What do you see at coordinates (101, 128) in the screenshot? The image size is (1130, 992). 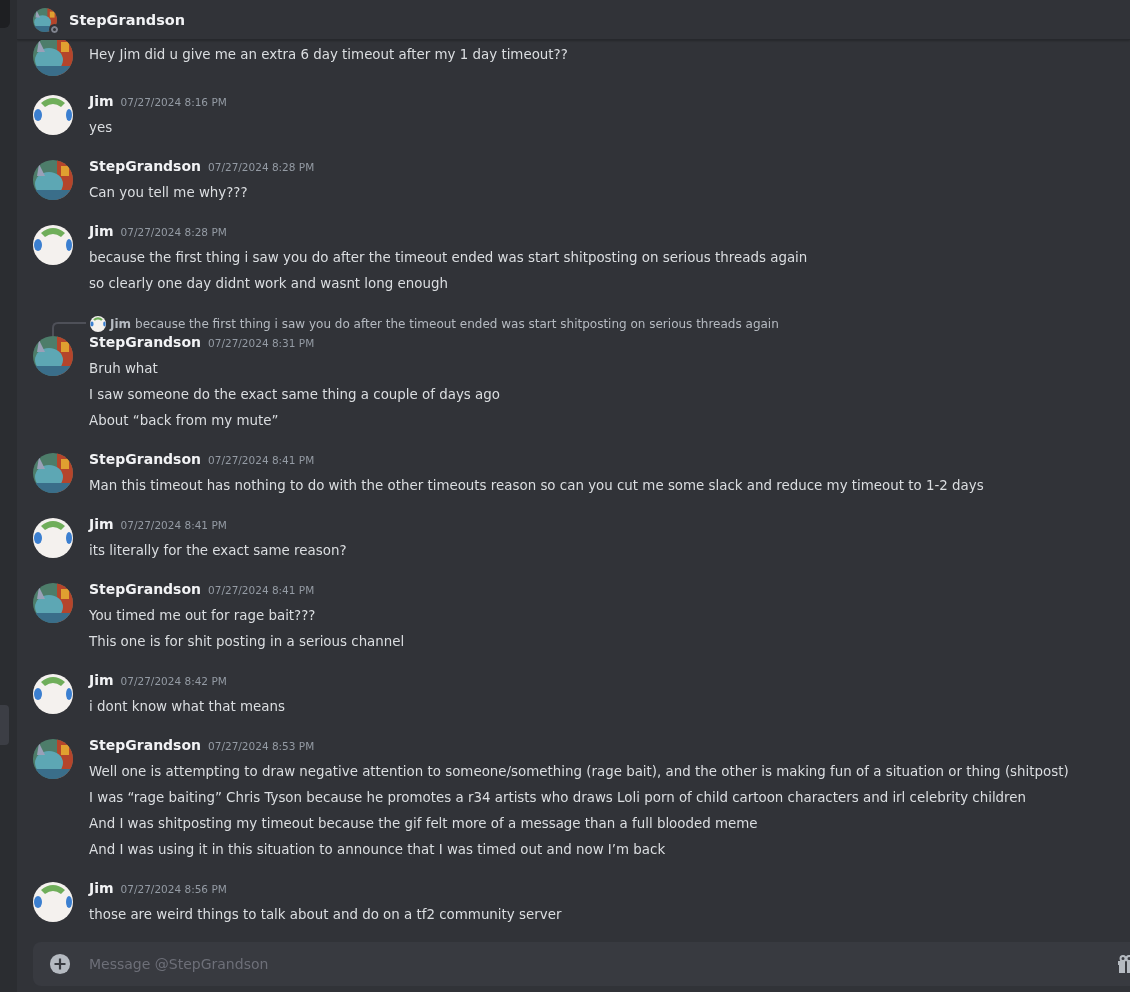 I see `message-text: yes` at bounding box center [101, 128].